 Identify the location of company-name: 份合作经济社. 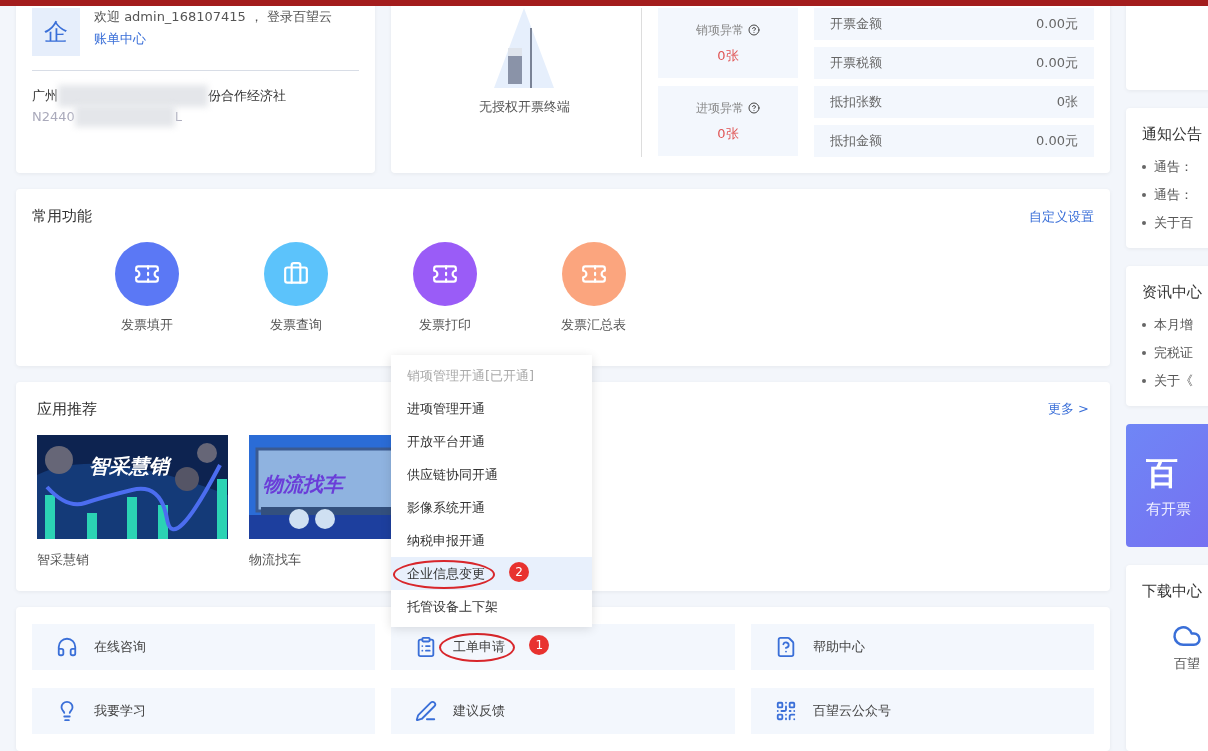
(247, 96).